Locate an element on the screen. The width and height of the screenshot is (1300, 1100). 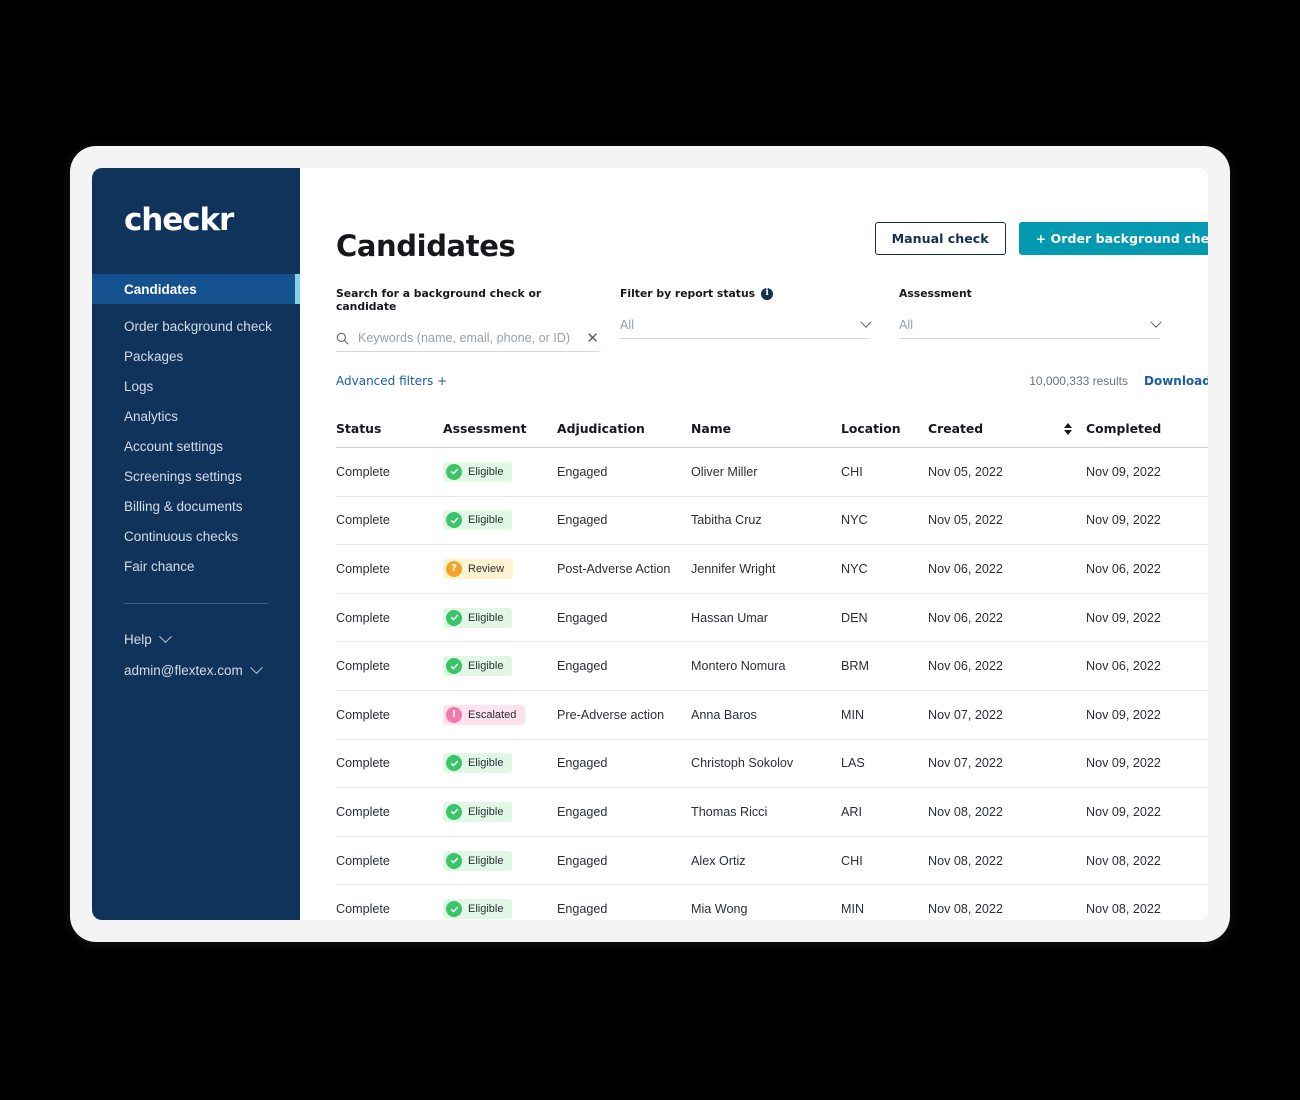
sidebar-item-analytics: Analytics is located at coordinates (196, 416).